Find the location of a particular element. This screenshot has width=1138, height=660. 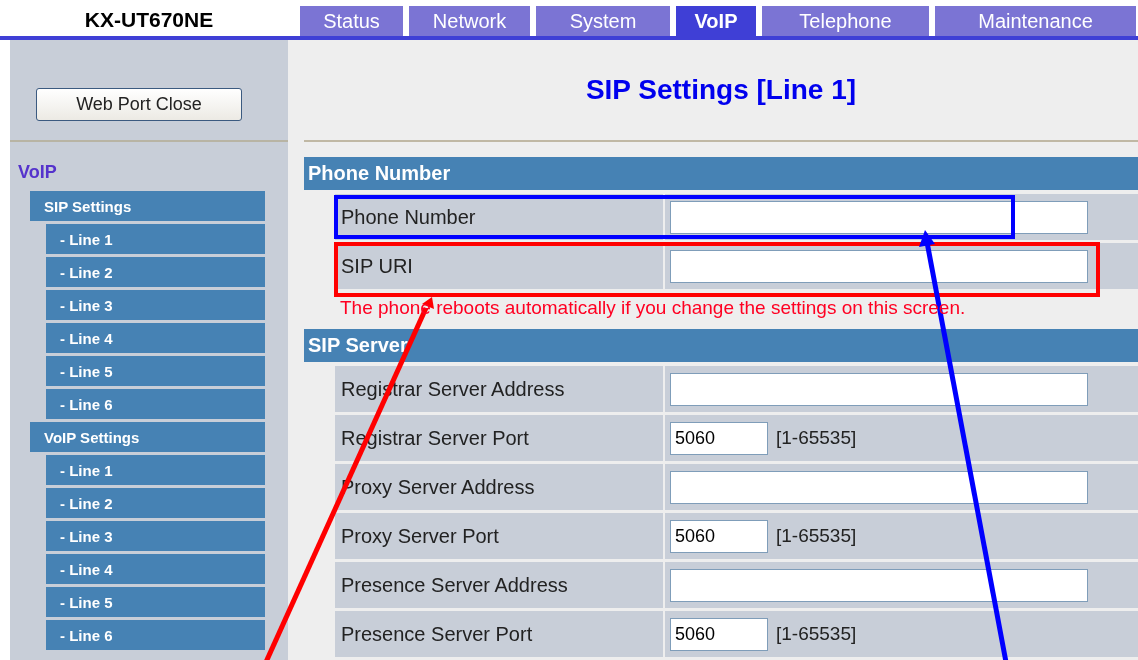

section-header: SIP Server is located at coordinates (721, 345).